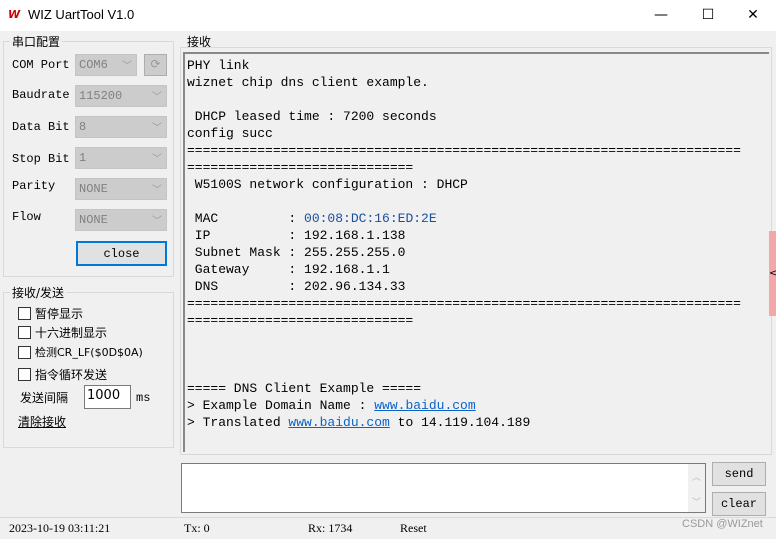 This screenshot has width=776, height=539. I want to click on config-row: IP : 192.168.1.138, so click(296, 235).